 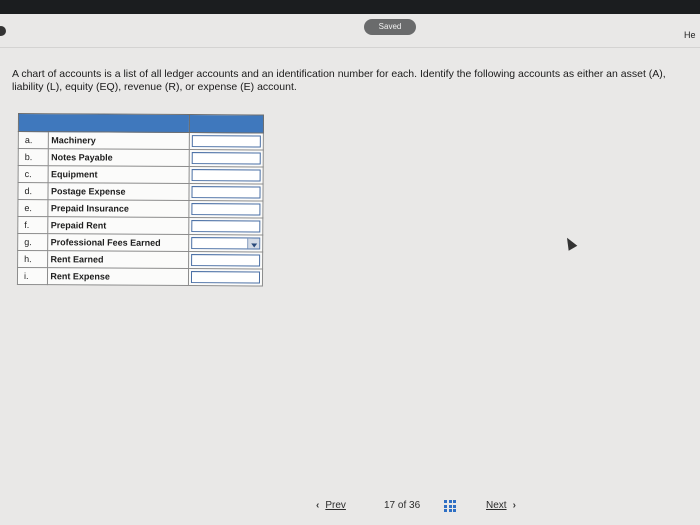 I want to click on table-row: a. Machinery, so click(x=141, y=140).